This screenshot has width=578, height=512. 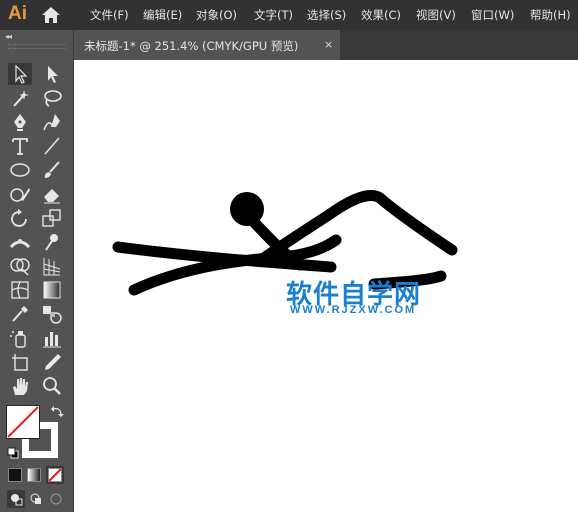 I want to click on symbol-sprayer-tool-icon, so click(x=20, y=338).